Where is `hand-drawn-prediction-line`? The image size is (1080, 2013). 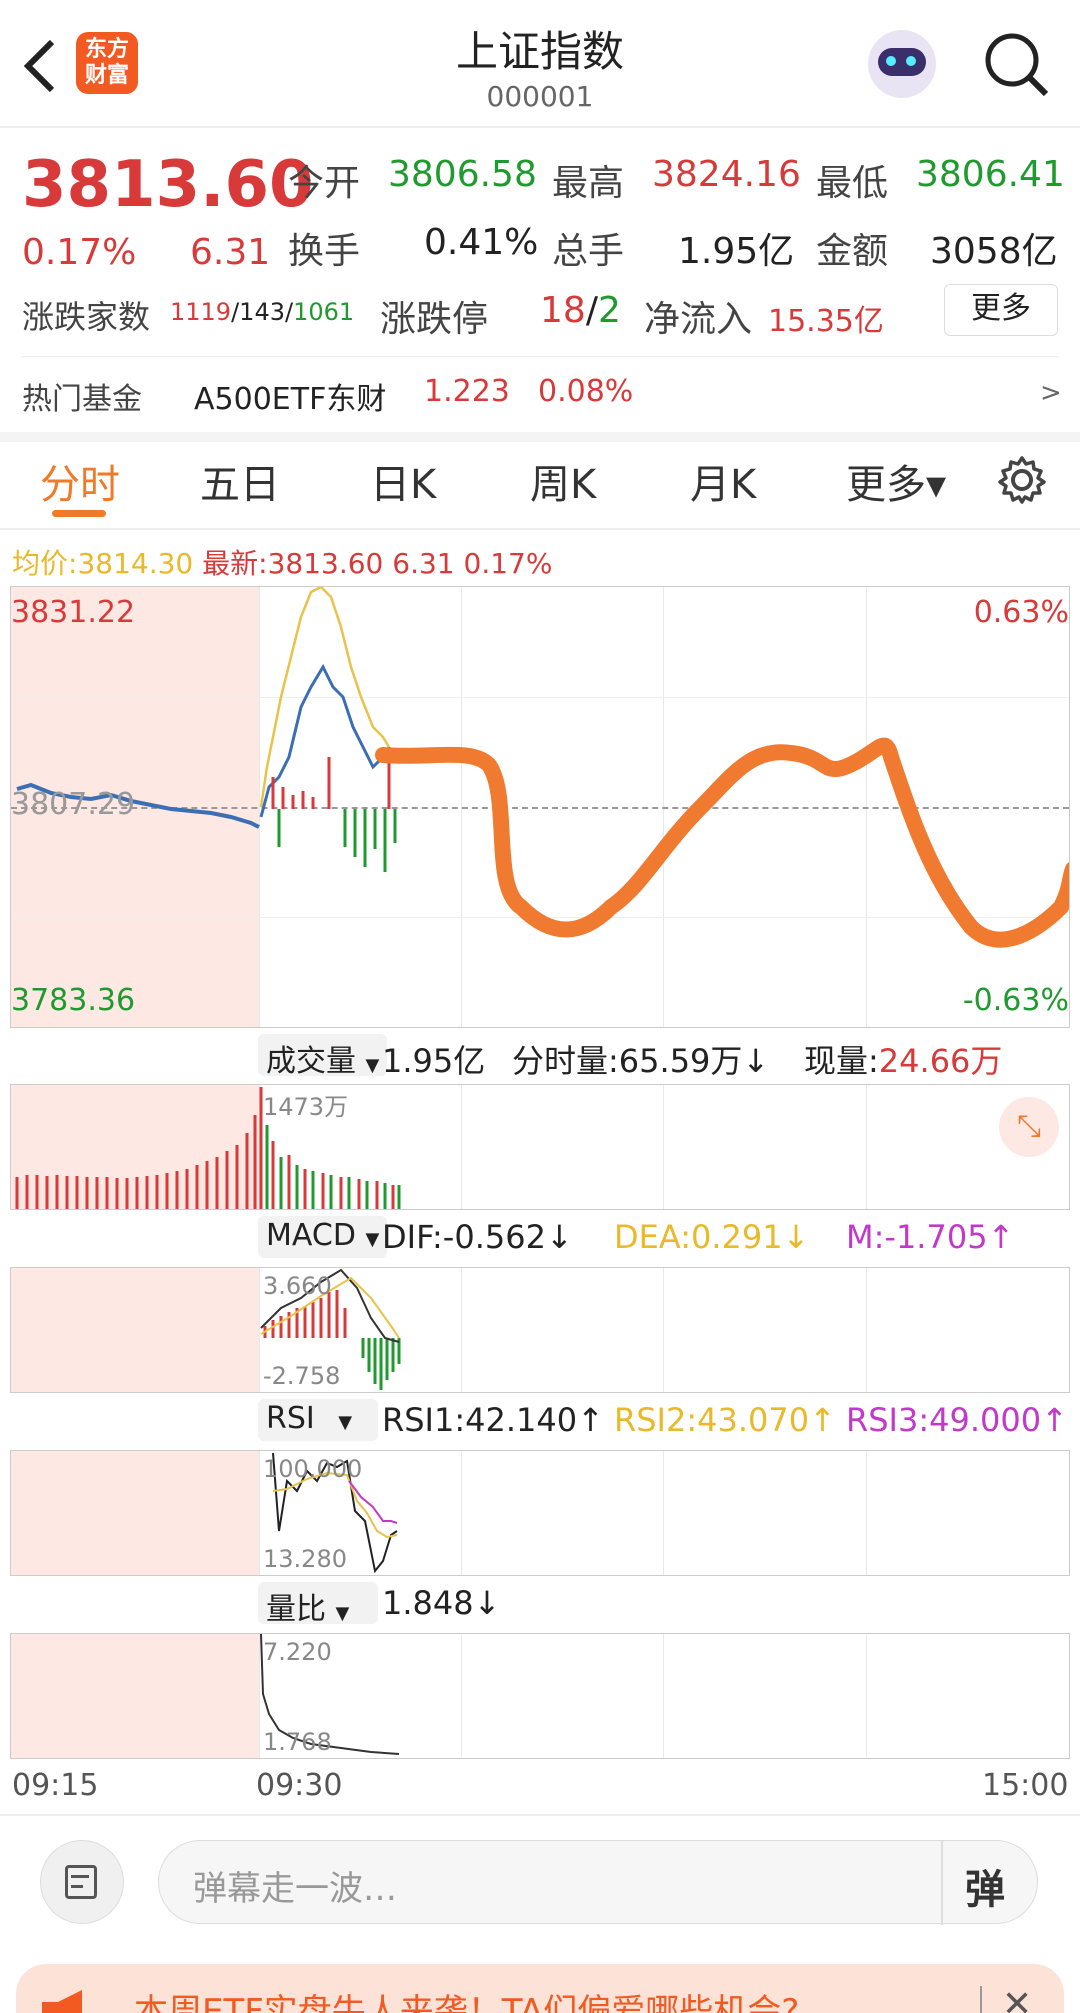
hand-drawn-prediction-line is located at coordinates (722, 842).